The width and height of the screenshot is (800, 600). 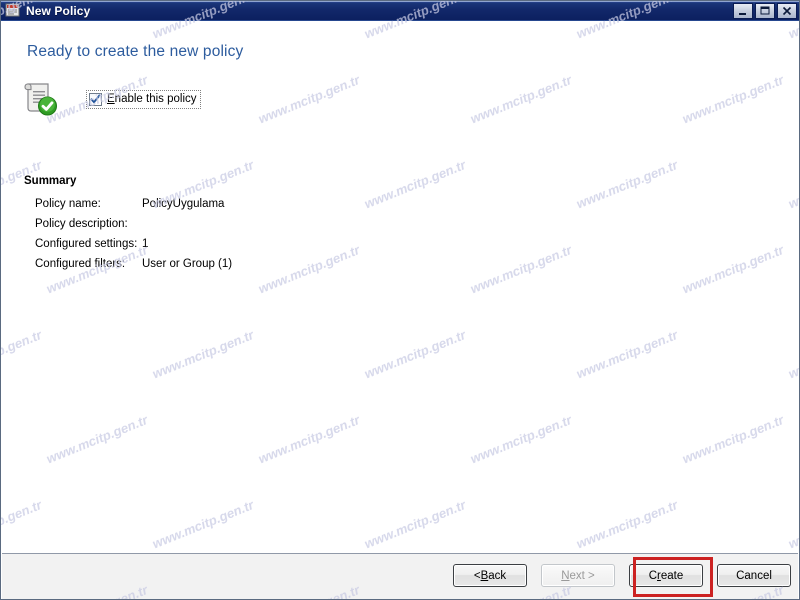 I want to click on create-label-post: eate, so click(x=672, y=575).